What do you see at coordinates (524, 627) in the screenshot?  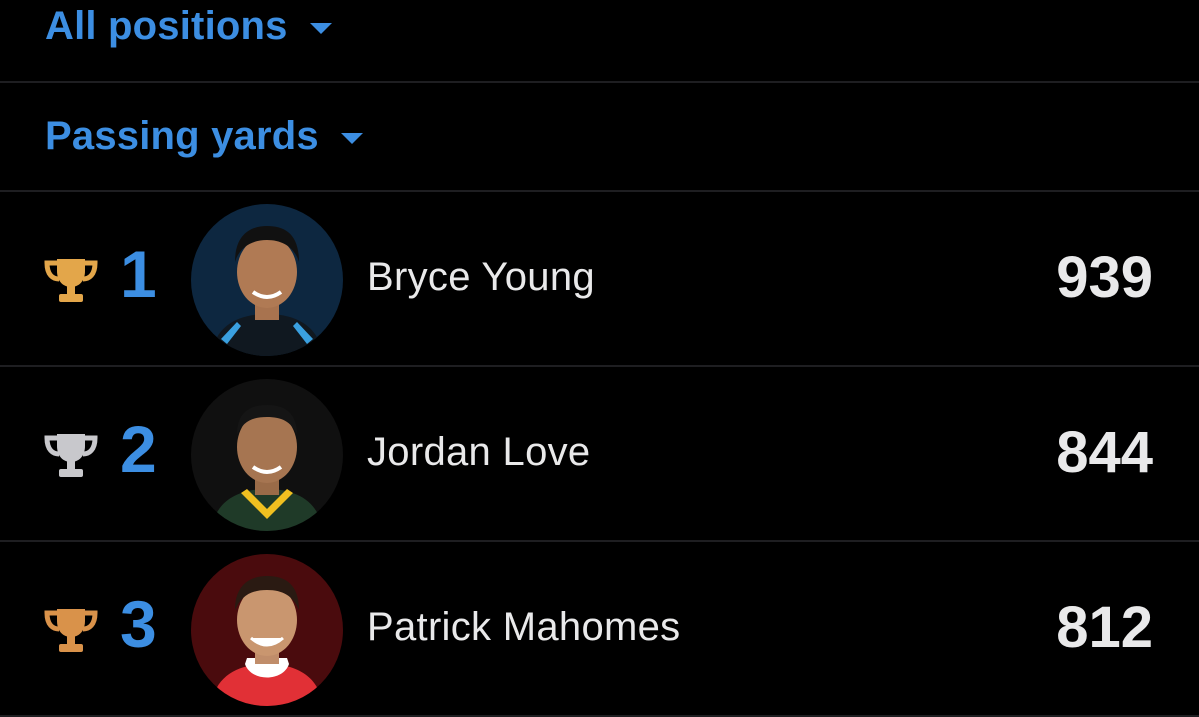 I see `player-name: Patrick Mahomes` at bounding box center [524, 627].